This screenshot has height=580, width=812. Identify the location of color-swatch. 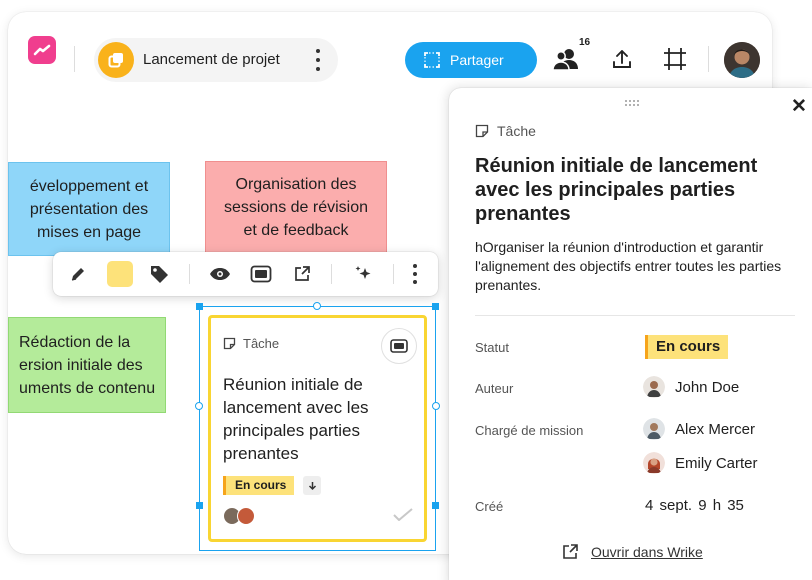
(120, 274).